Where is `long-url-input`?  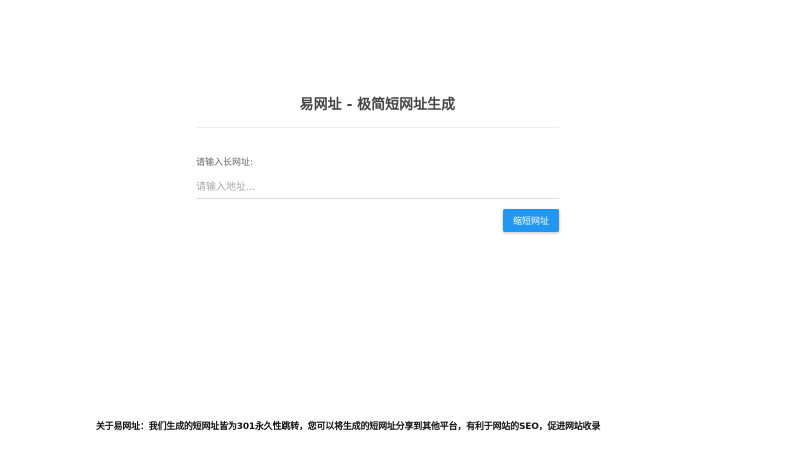 long-url-input is located at coordinates (377, 188).